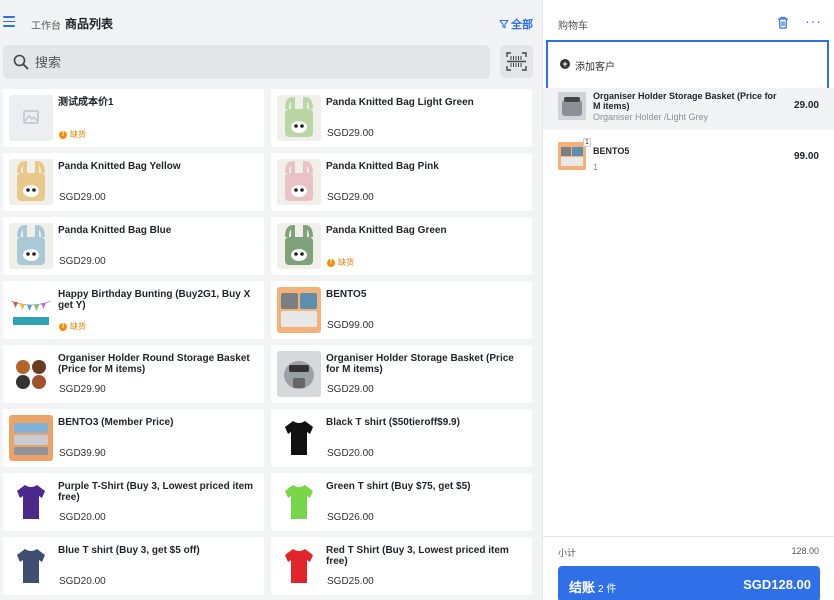 The image size is (834, 600). Describe the element at coordinates (9, 21) in the screenshot. I see `menu-icon` at that location.